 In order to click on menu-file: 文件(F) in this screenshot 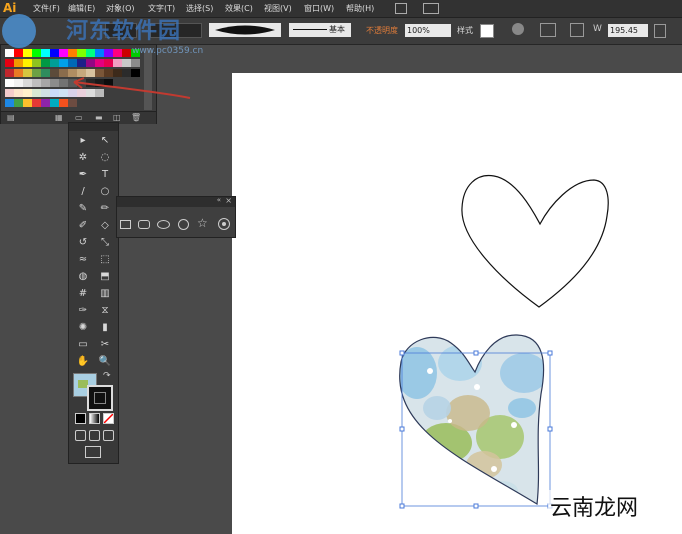, I will do `click(46, 8)`.